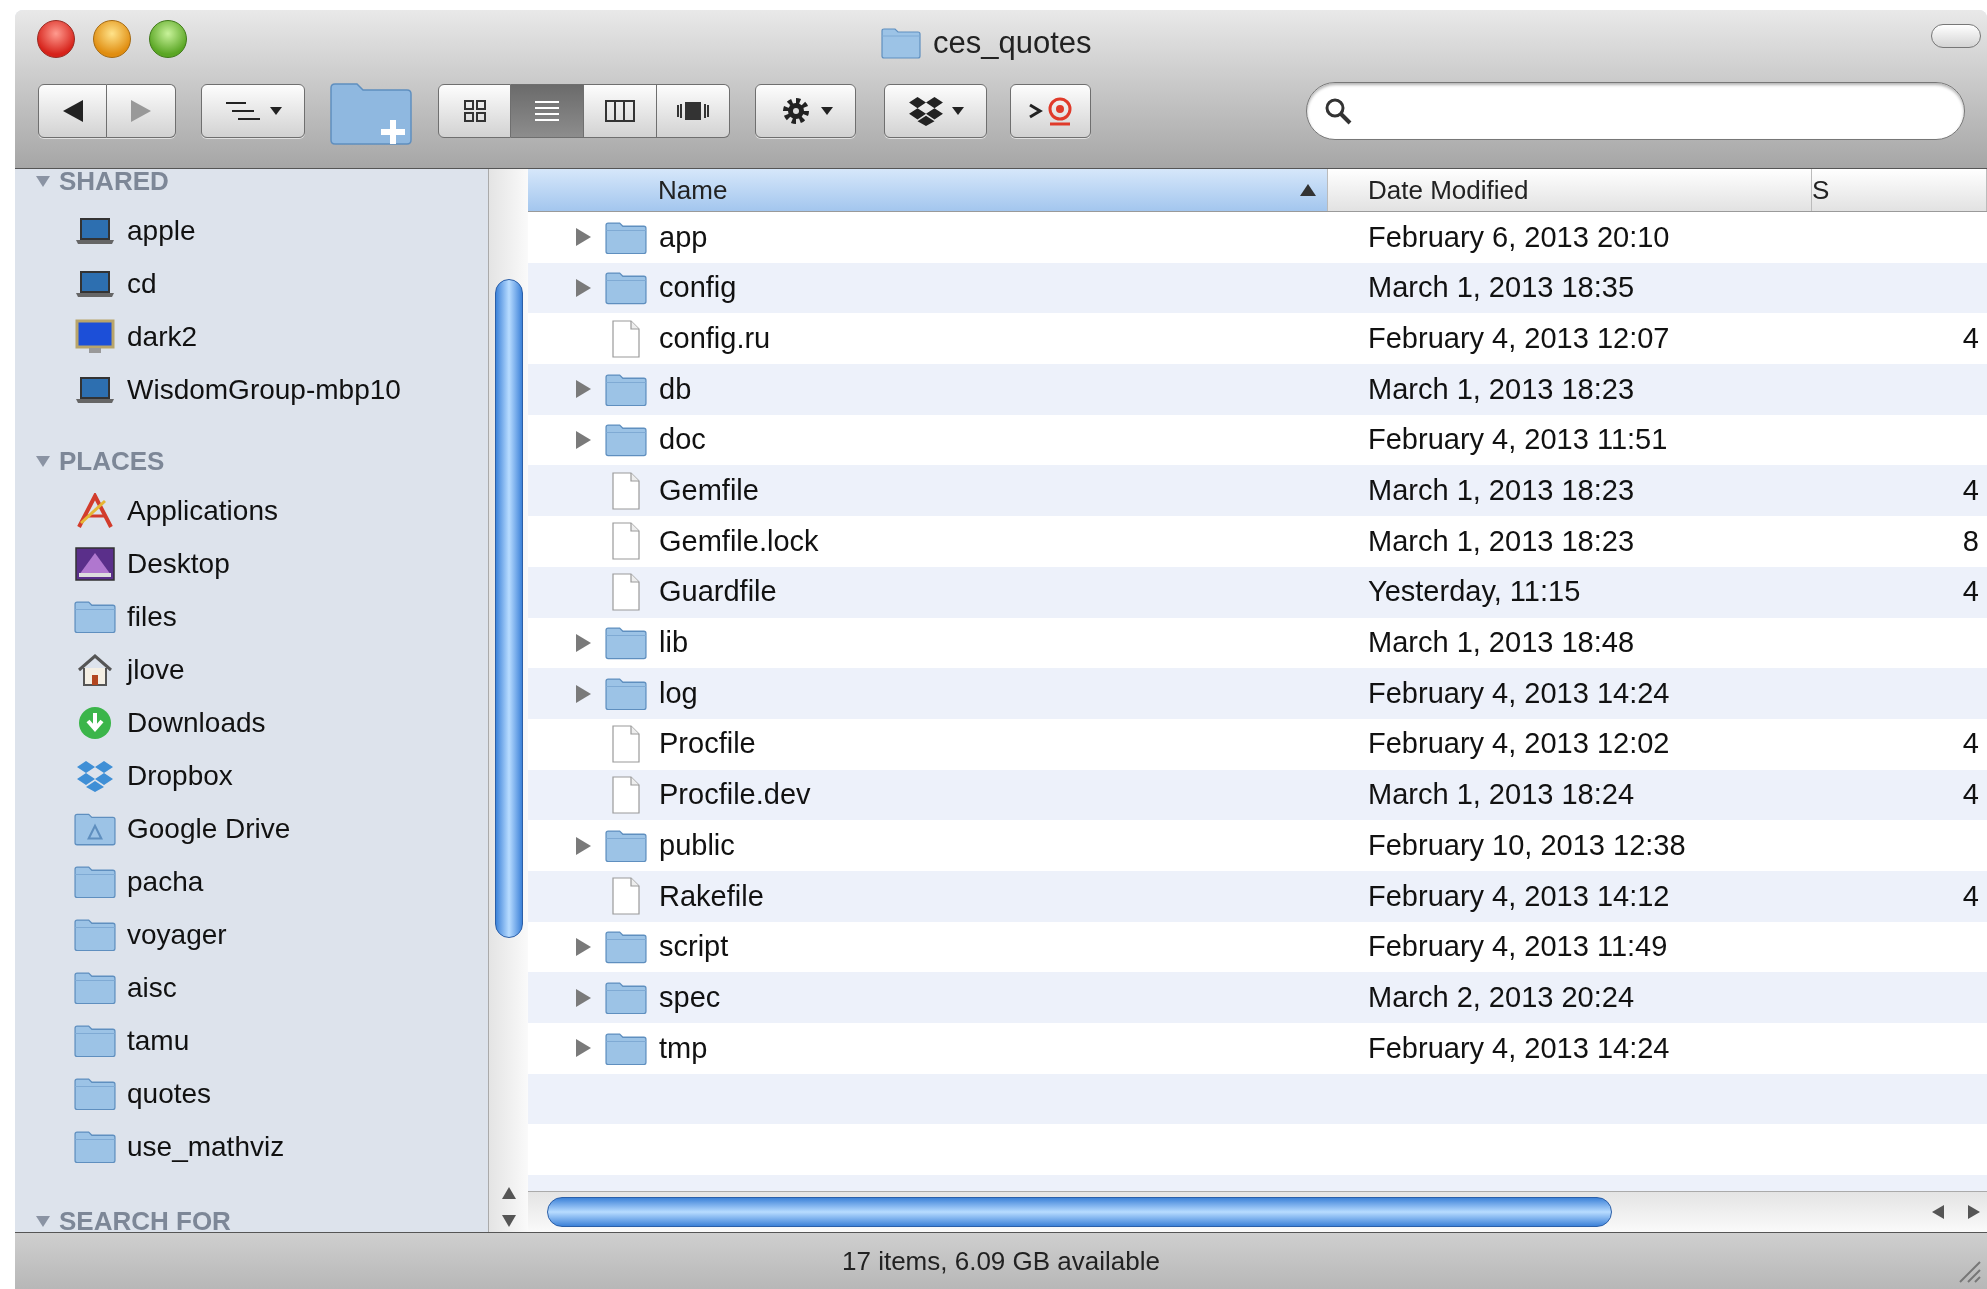 The image size is (1987, 1289). I want to click on dropbox-button, so click(935, 111).